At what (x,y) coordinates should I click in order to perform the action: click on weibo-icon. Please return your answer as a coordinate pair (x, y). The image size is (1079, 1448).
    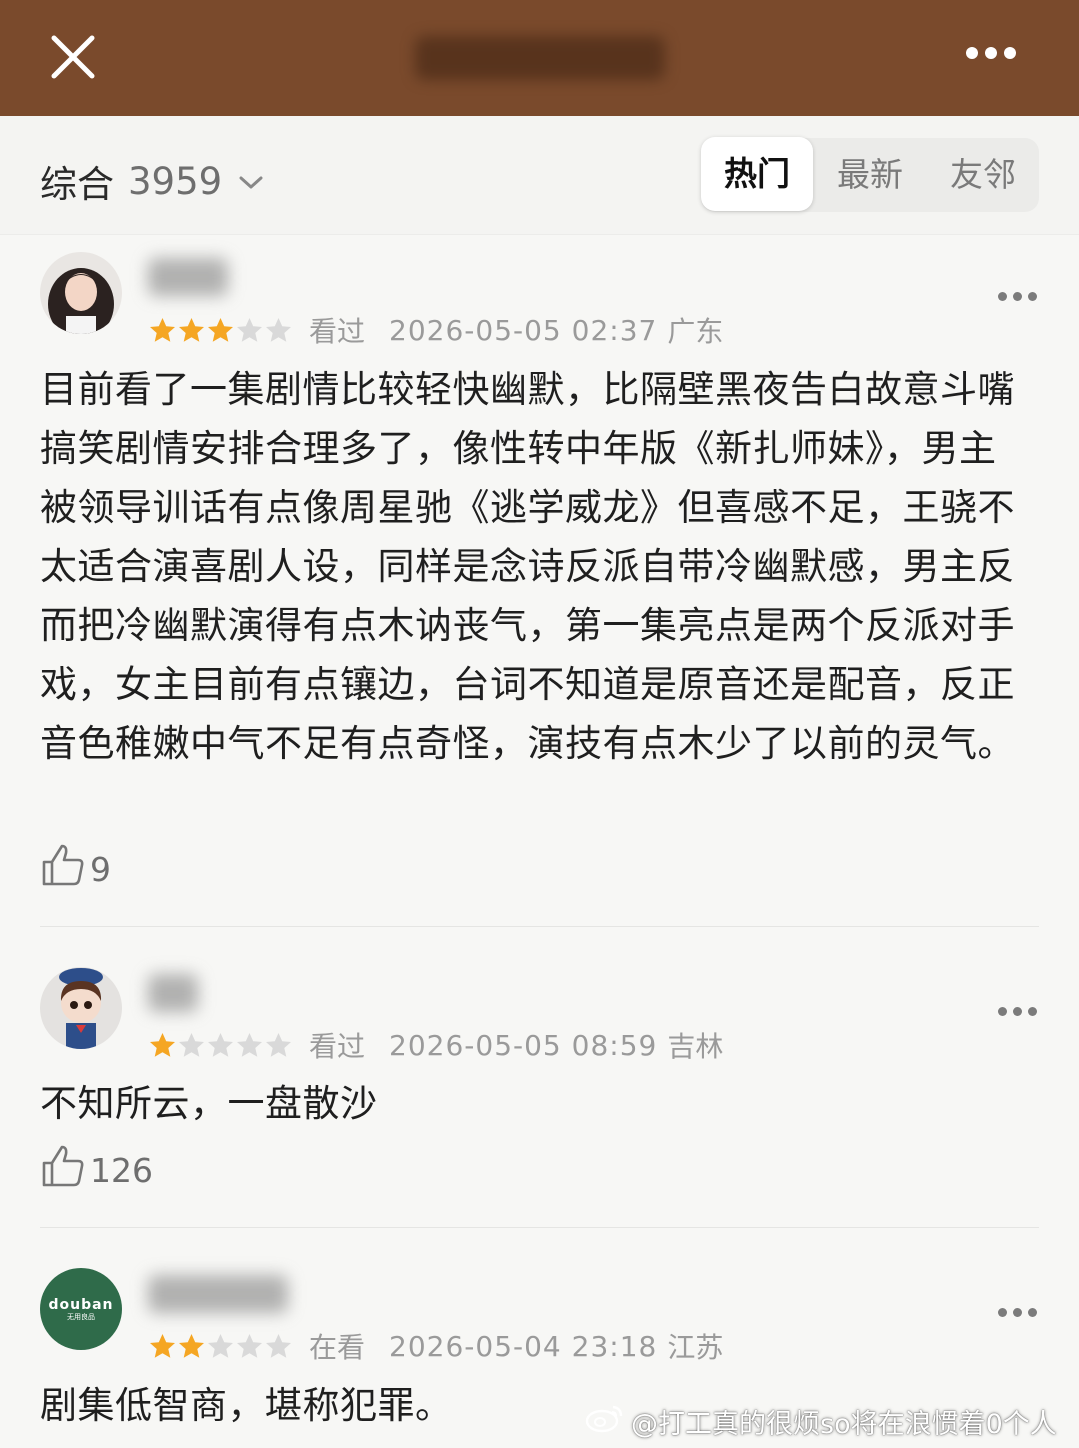
    Looking at the image, I should click on (605, 1421).